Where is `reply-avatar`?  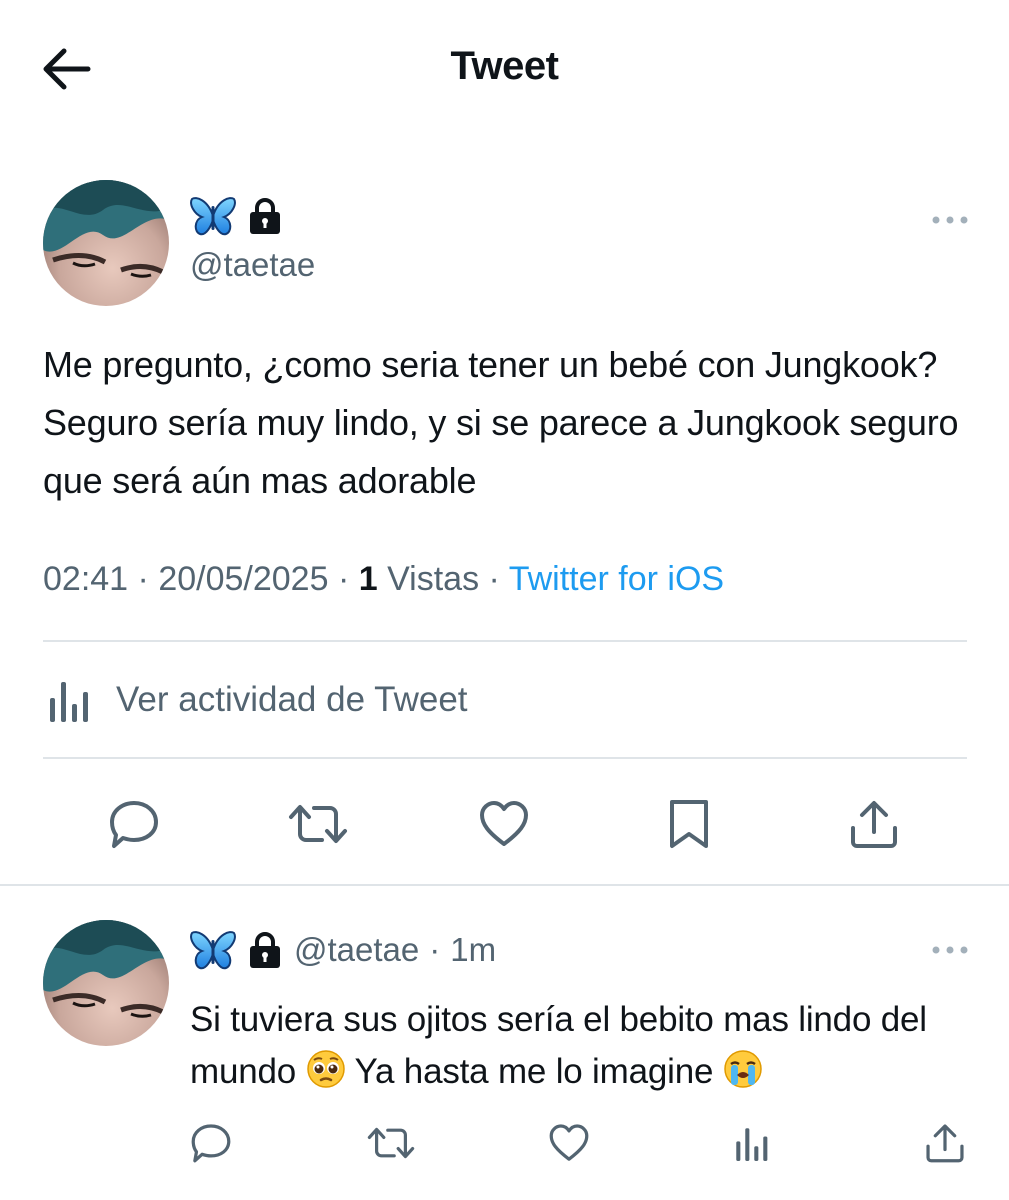 reply-avatar is located at coordinates (106, 983).